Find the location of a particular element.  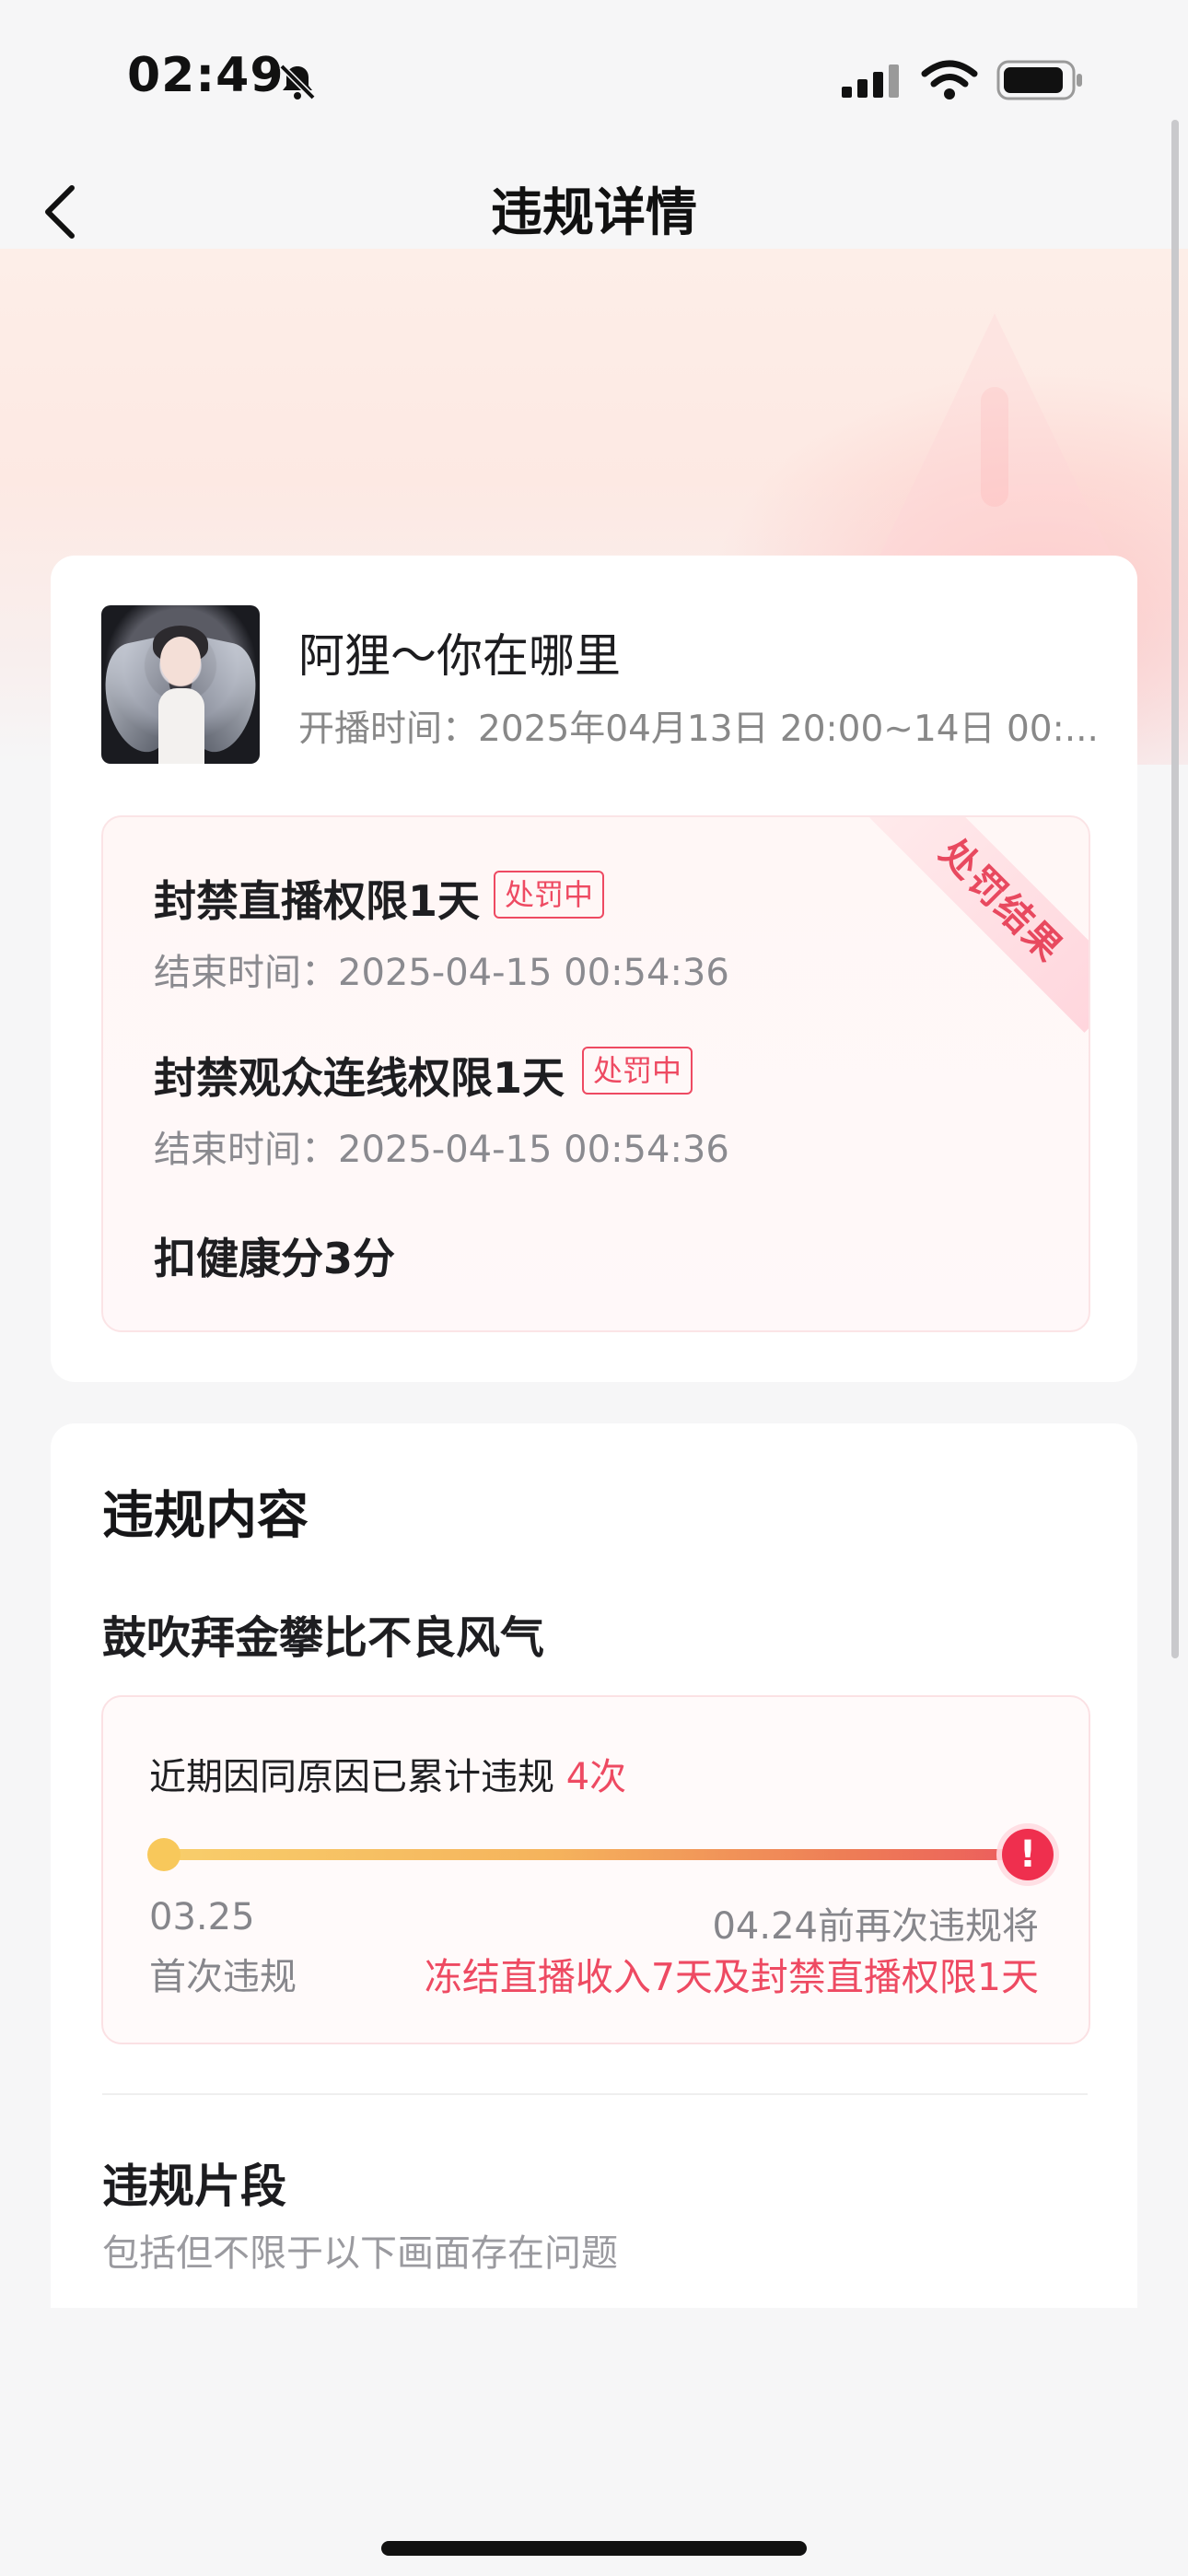

violation-deadline: 04.24前再次违规将 is located at coordinates (875, 1927).